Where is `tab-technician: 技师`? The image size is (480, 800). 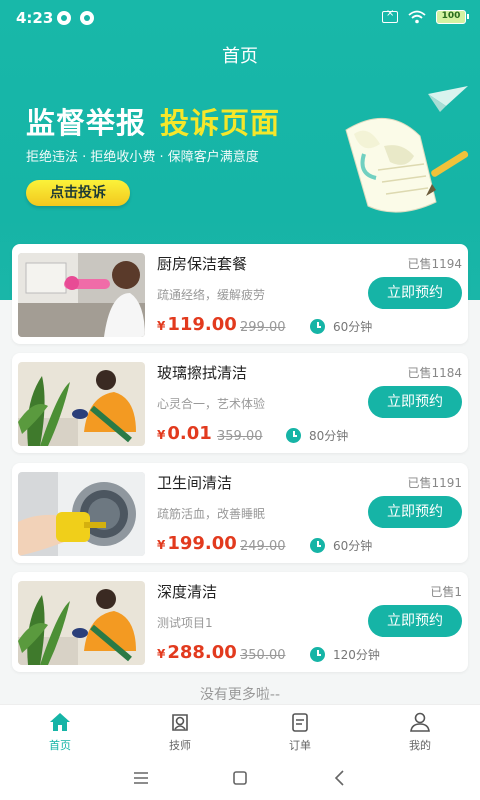
tab-technician: 技师 is located at coordinates (180, 732).